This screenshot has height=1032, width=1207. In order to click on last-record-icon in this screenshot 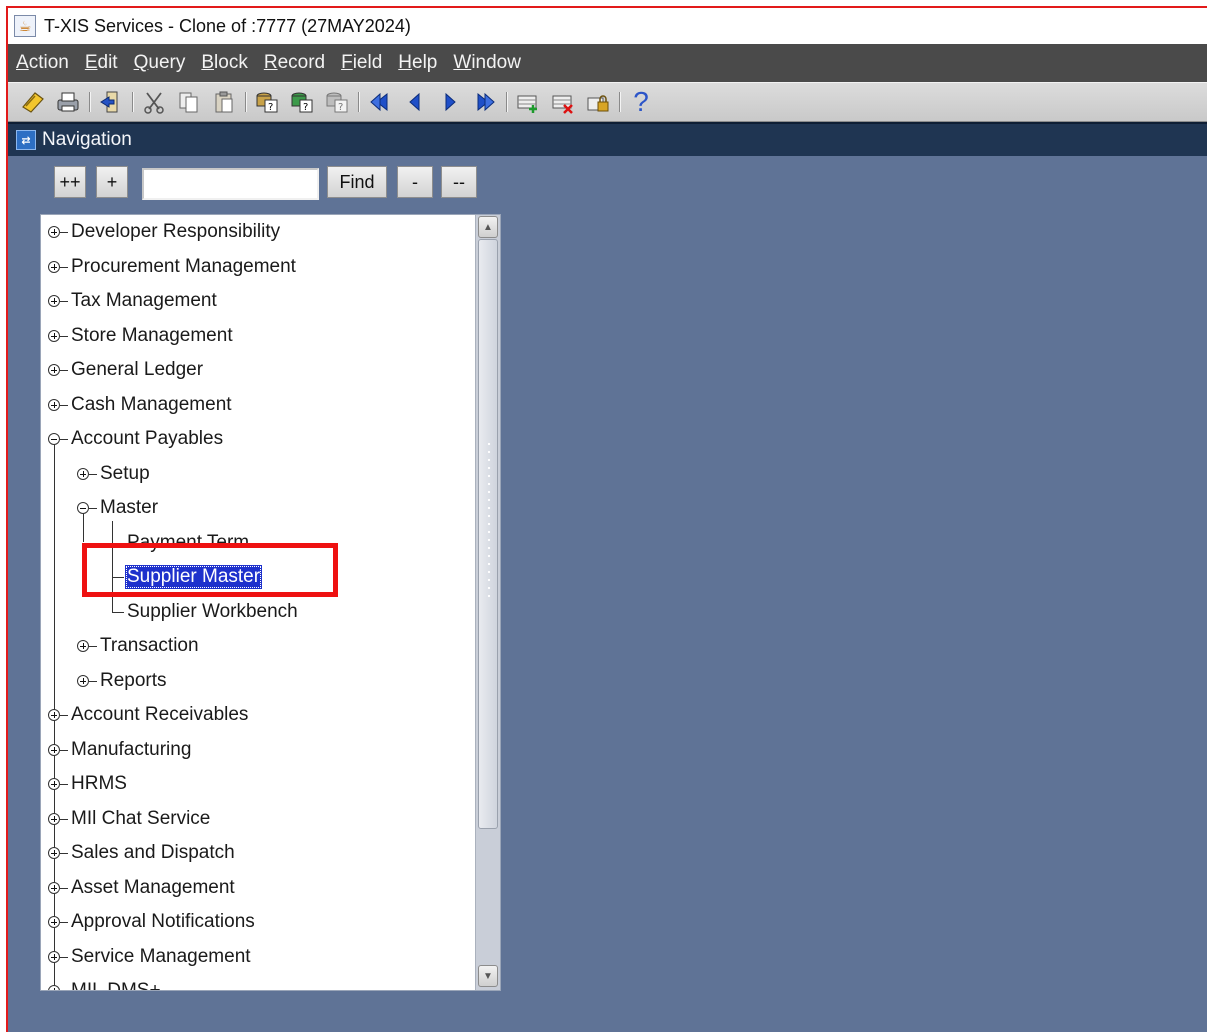, I will do `click(485, 102)`.